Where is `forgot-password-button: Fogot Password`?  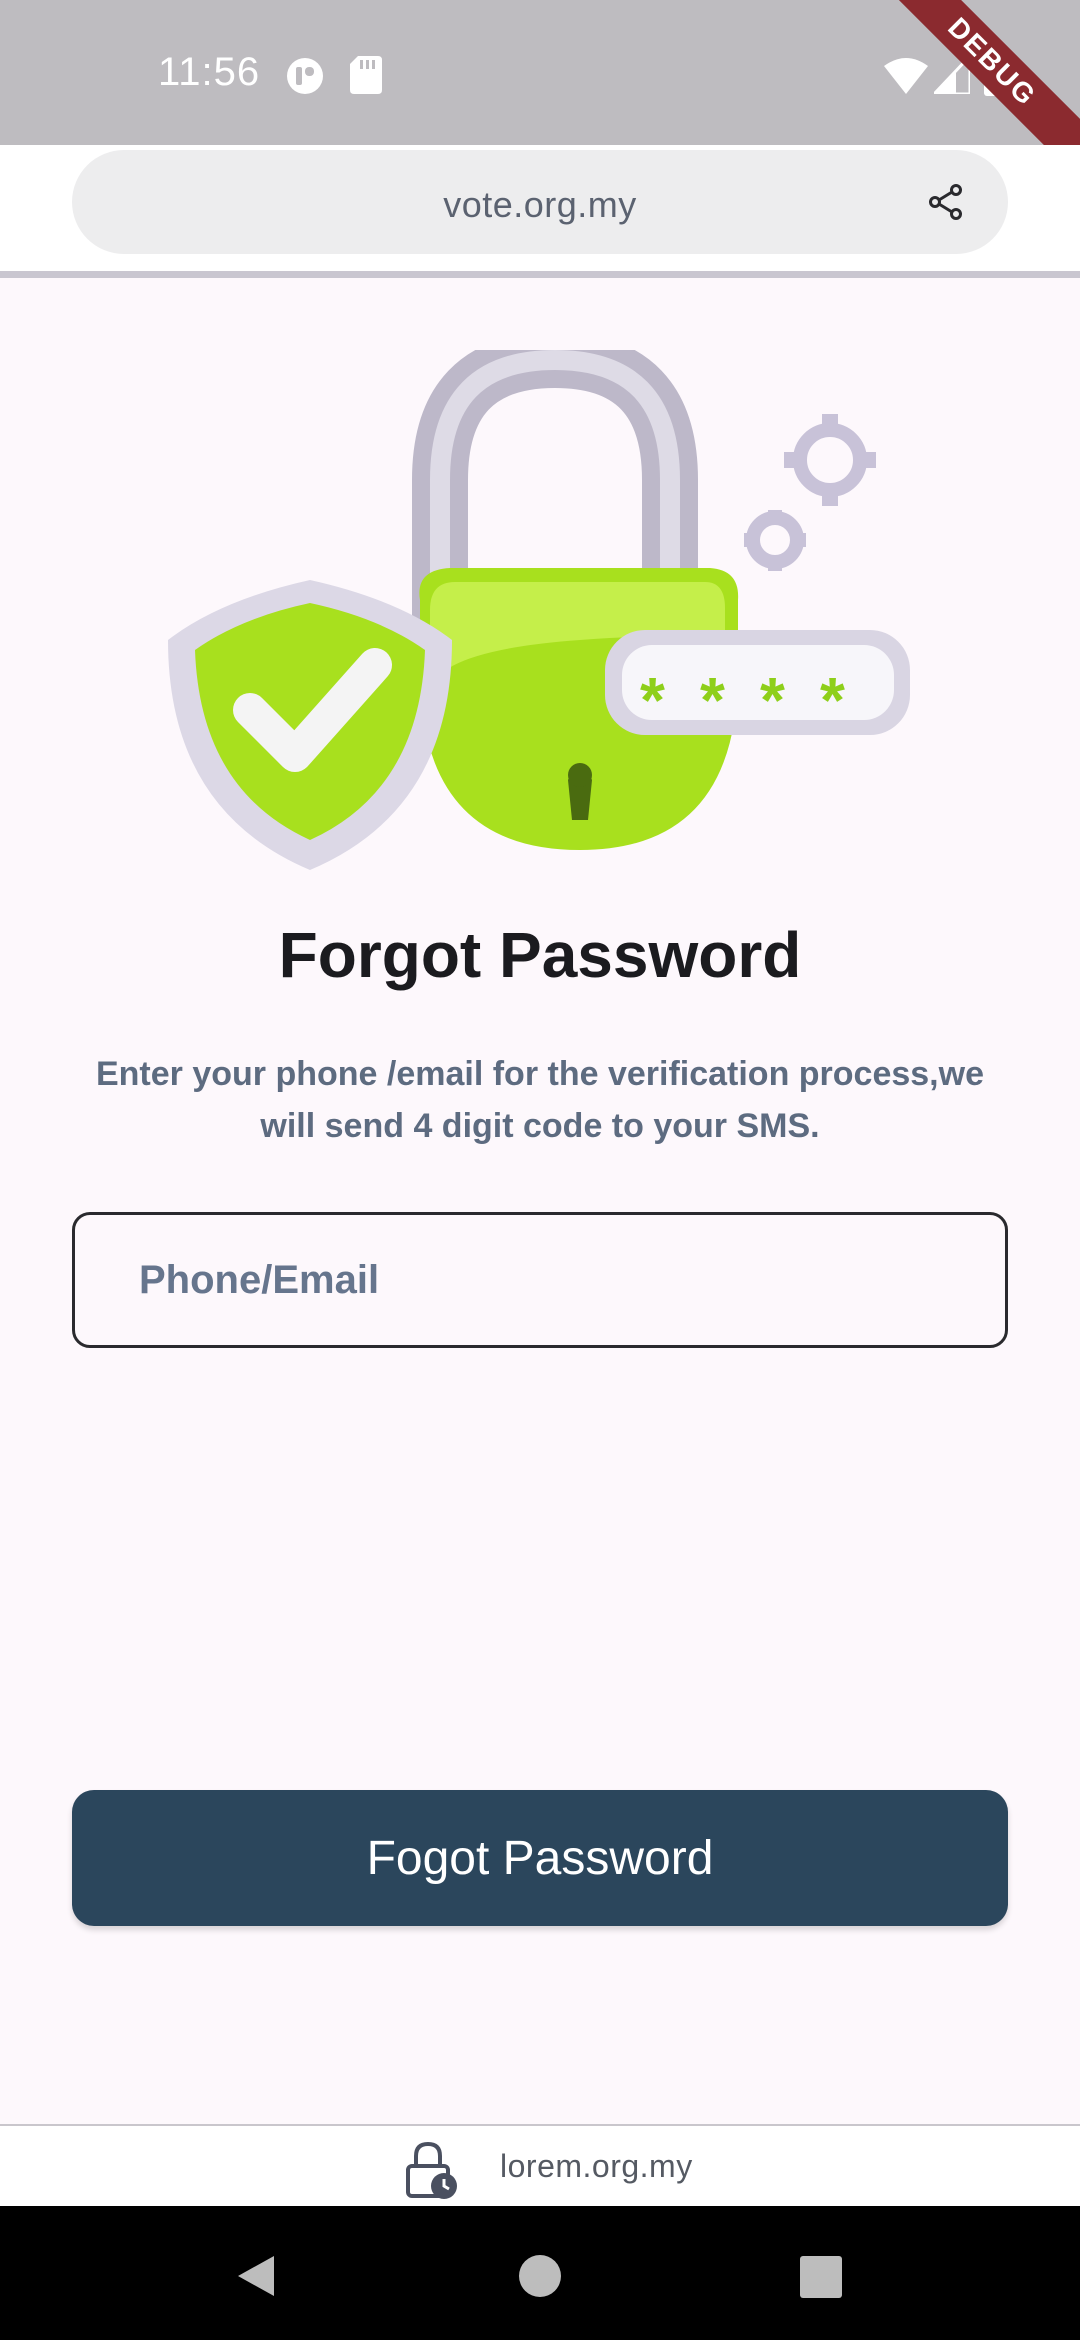
forgot-password-button: Fogot Password is located at coordinates (540, 1858).